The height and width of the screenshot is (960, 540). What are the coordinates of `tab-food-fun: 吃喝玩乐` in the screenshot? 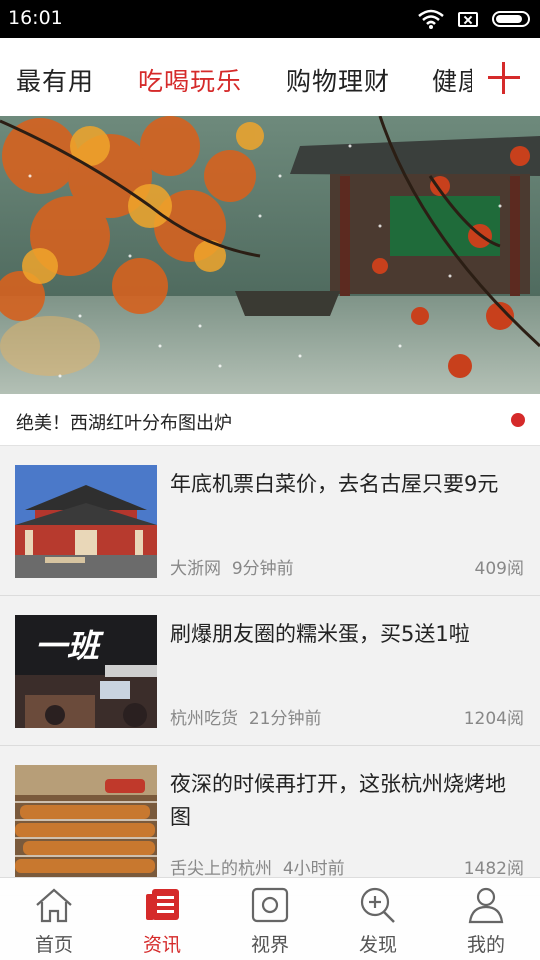 It's located at (190, 80).